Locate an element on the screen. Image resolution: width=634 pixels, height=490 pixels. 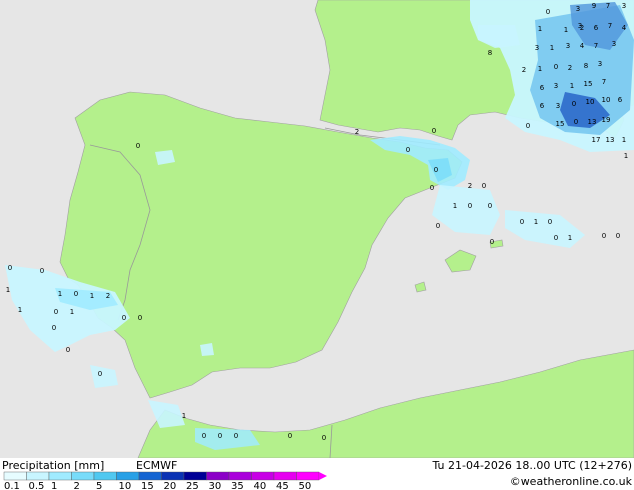
color-scale is located at coordinates (165, 476).